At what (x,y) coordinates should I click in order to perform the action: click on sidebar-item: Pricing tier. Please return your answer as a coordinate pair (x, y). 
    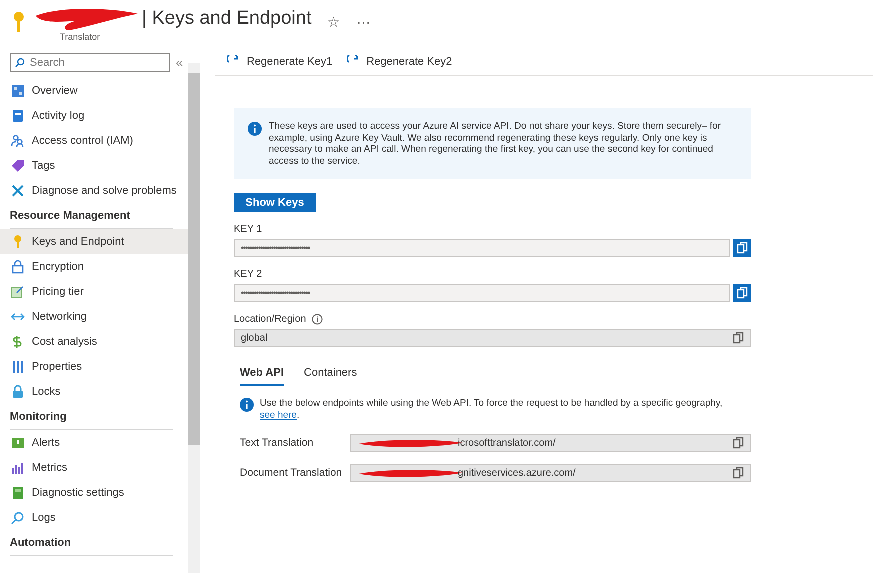
    Looking at the image, I should click on (94, 291).